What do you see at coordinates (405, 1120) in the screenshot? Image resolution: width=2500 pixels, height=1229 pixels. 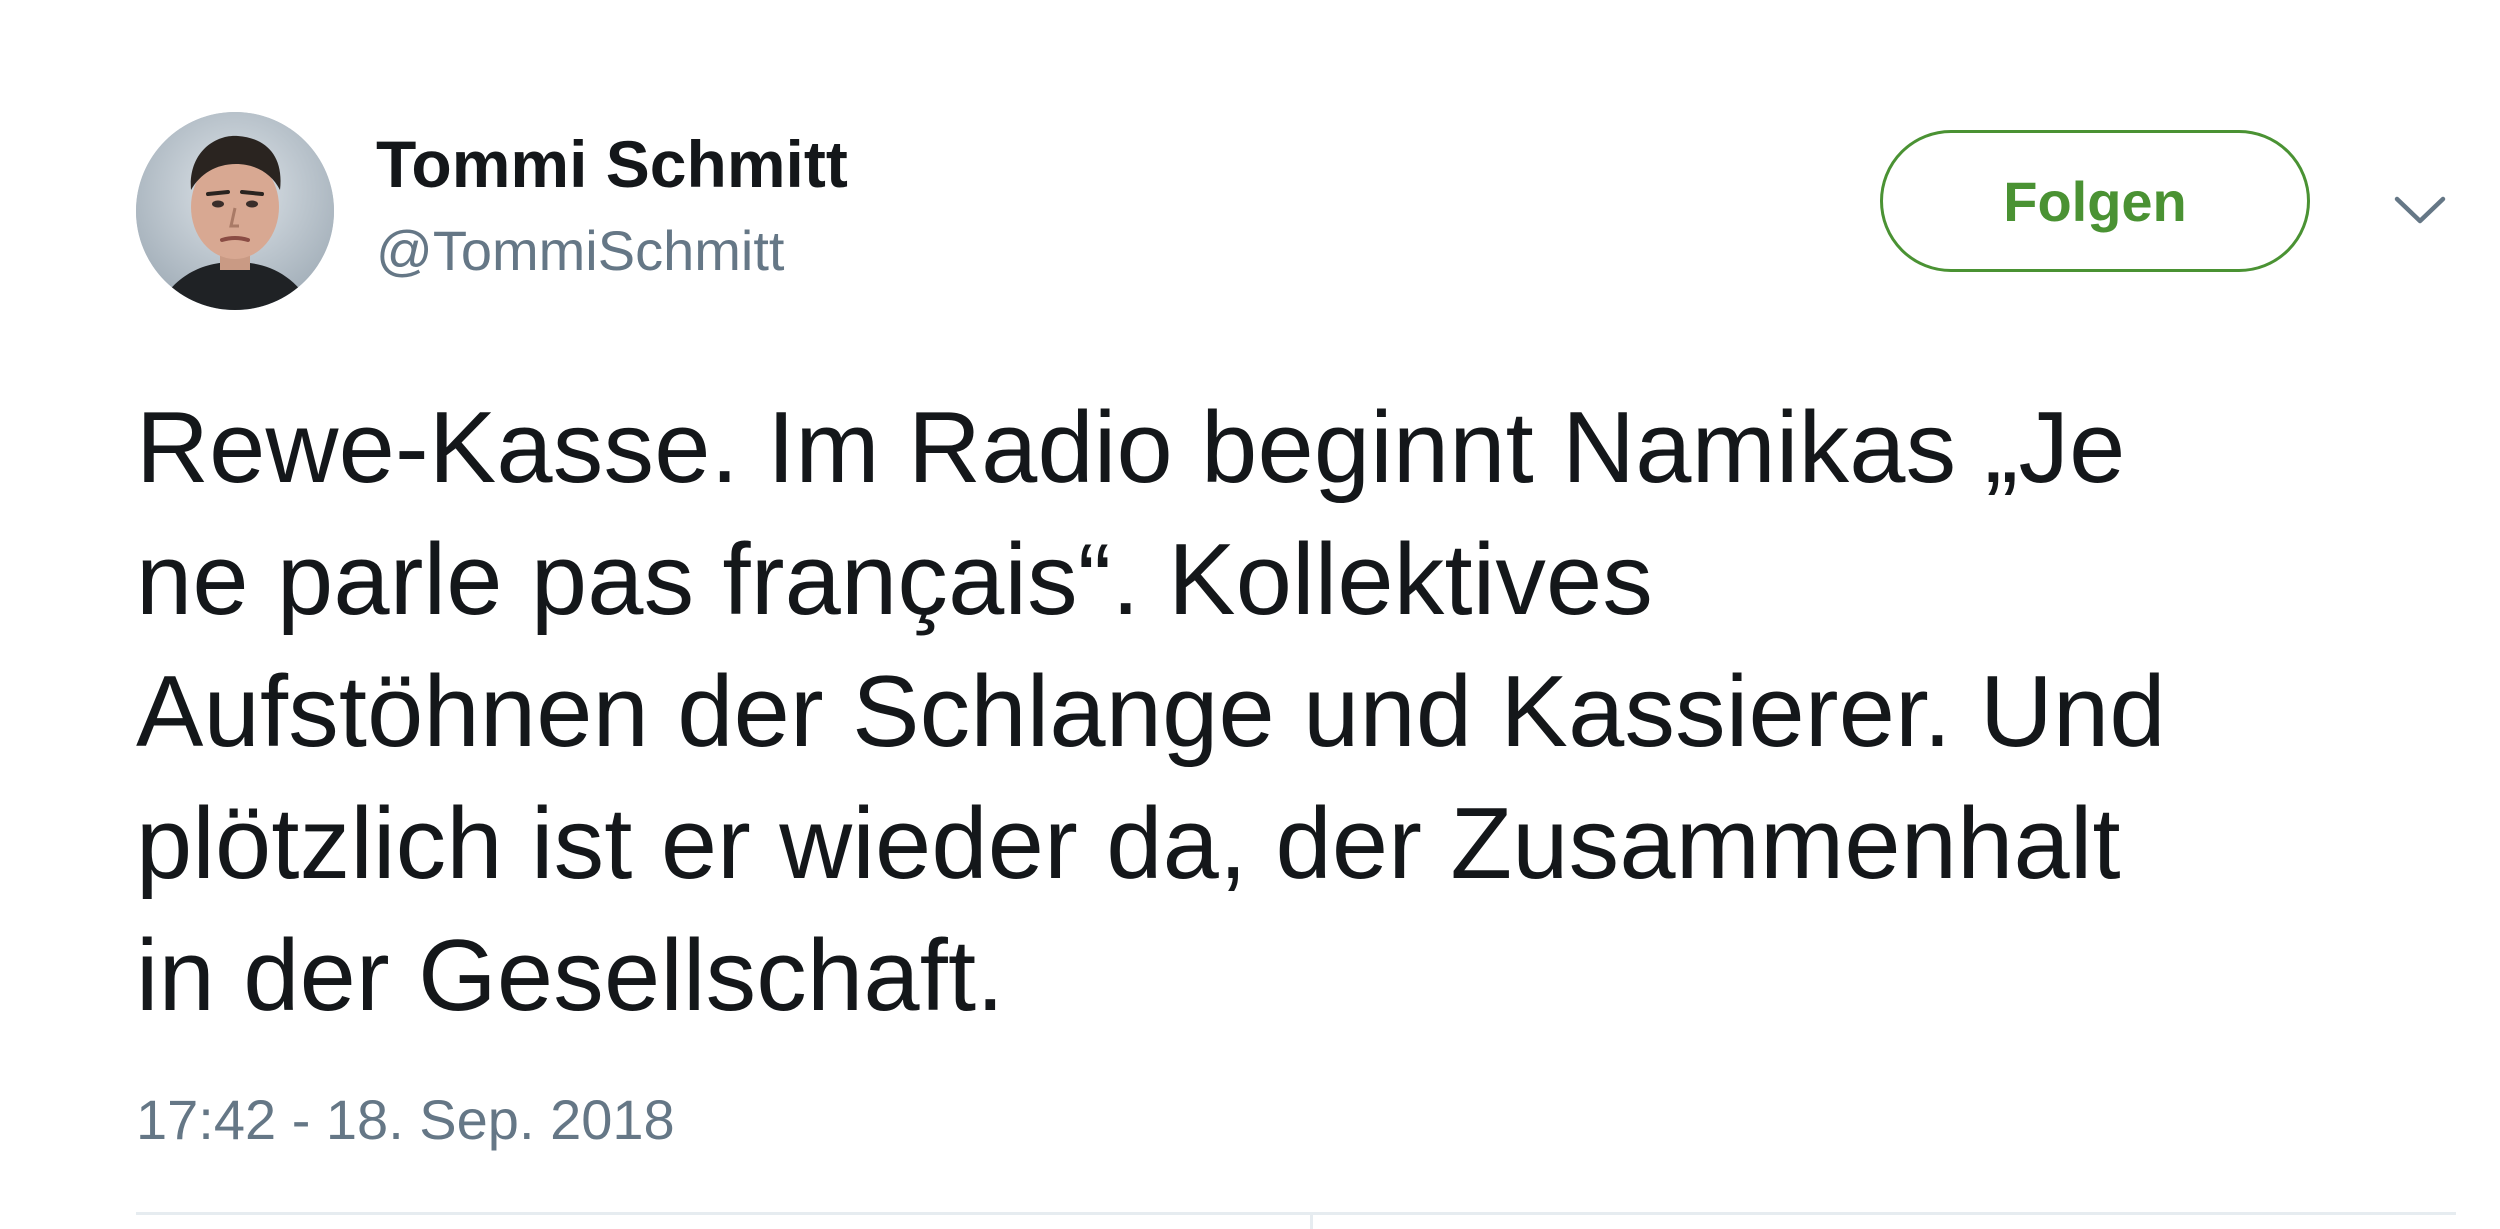 I see `tweet-timestamp: 17:42 - 18. Sep. 2018` at bounding box center [405, 1120].